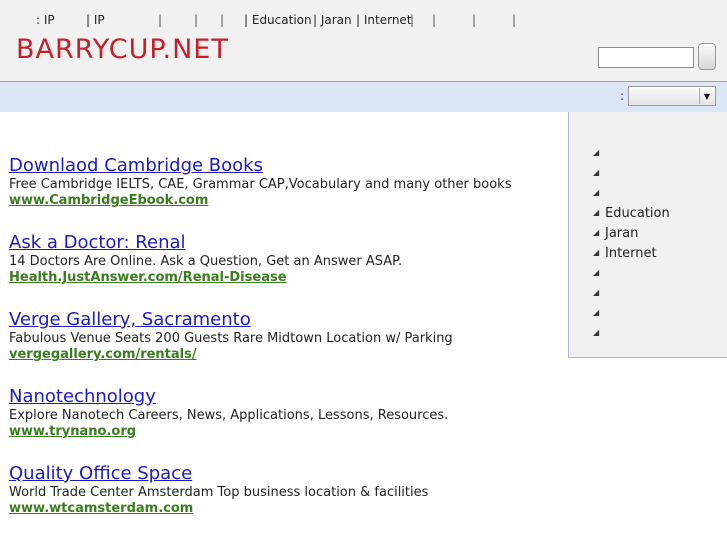  Describe the element at coordinates (622, 96) in the screenshot. I see `select-label: :` at that location.